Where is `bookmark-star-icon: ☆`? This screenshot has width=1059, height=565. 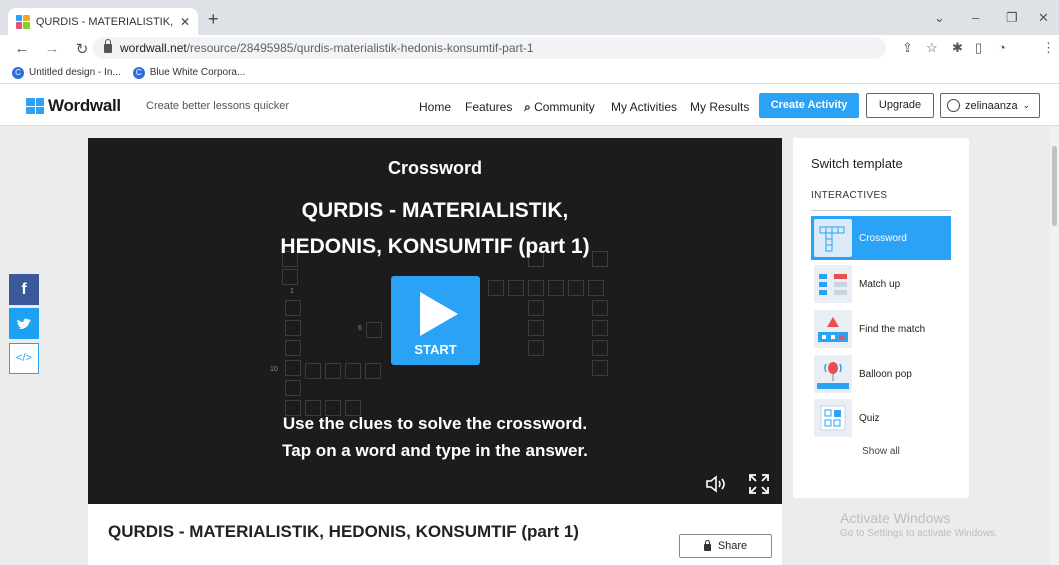
bookmark-star-icon: ☆ is located at coordinates (932, 48).